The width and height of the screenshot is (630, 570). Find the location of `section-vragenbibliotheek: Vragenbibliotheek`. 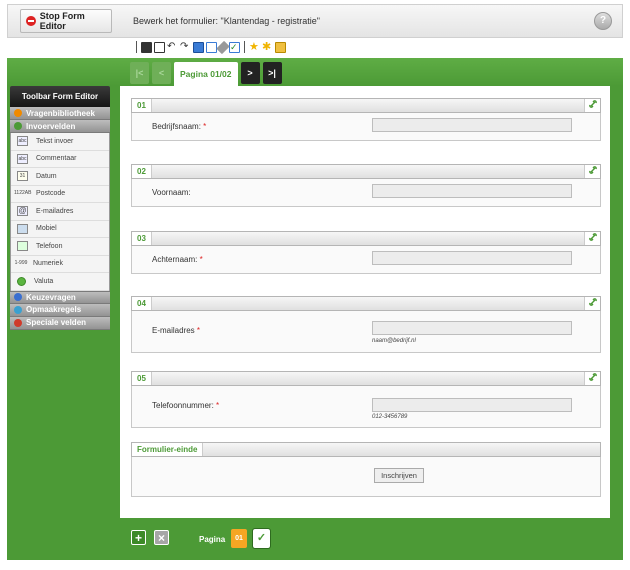

section-vragenbibliotheek: Vragenbibliotheek is located at coordinates (60, 113).